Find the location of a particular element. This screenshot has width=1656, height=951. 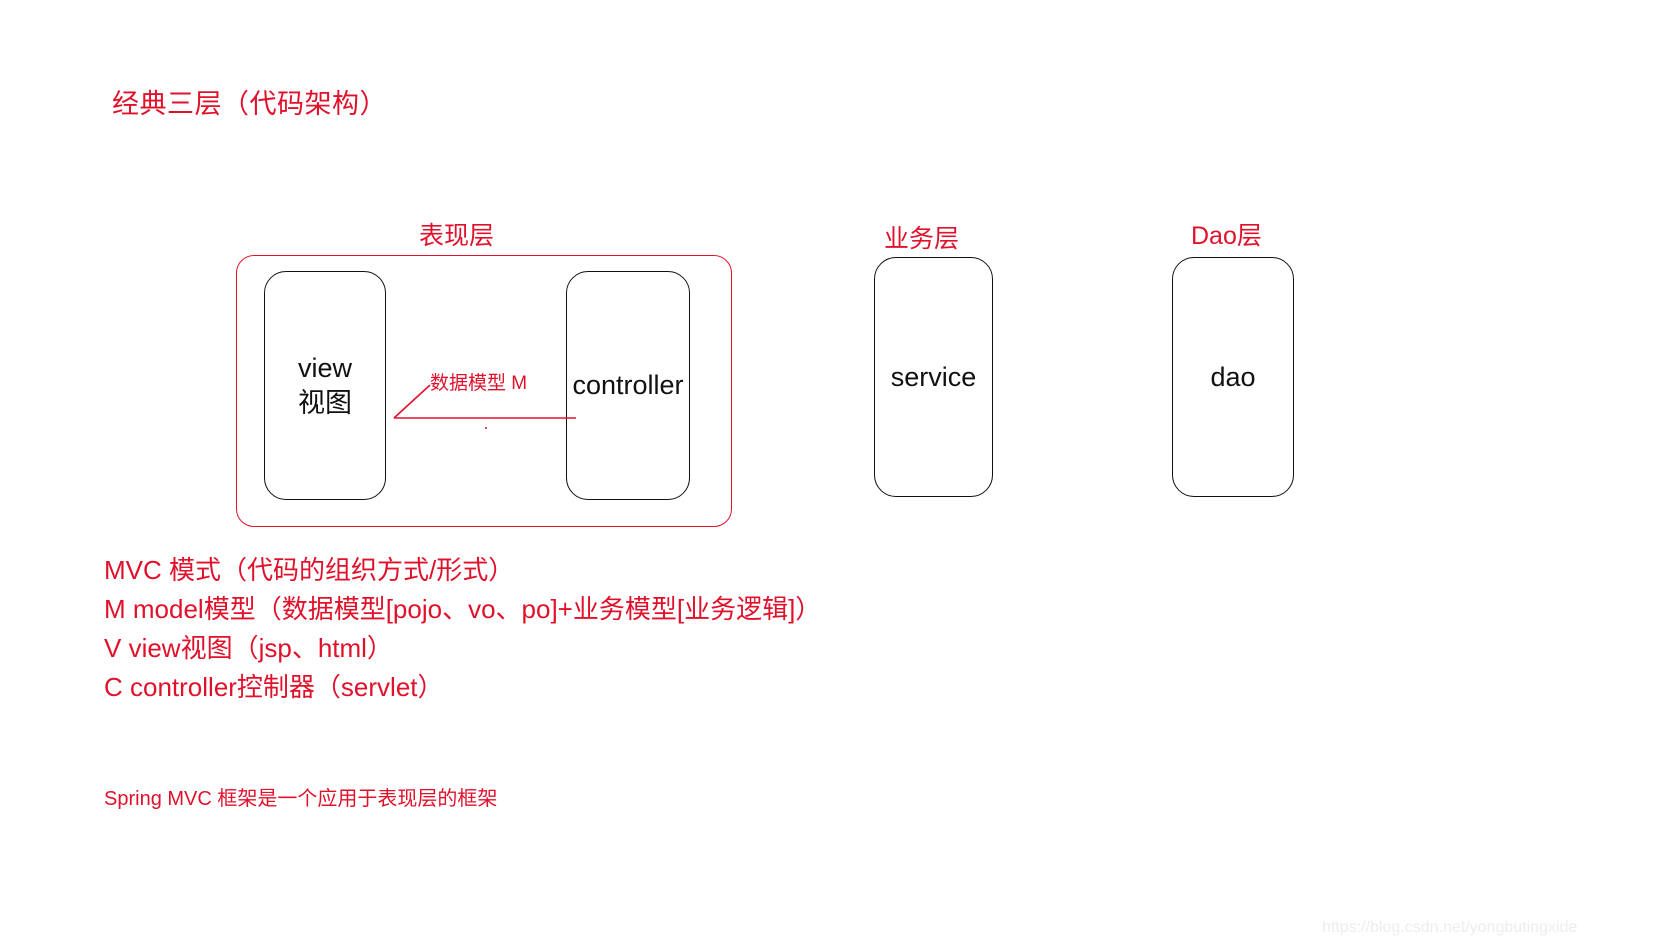

component-label-dao: dao is located at coordinates (1233, 376).